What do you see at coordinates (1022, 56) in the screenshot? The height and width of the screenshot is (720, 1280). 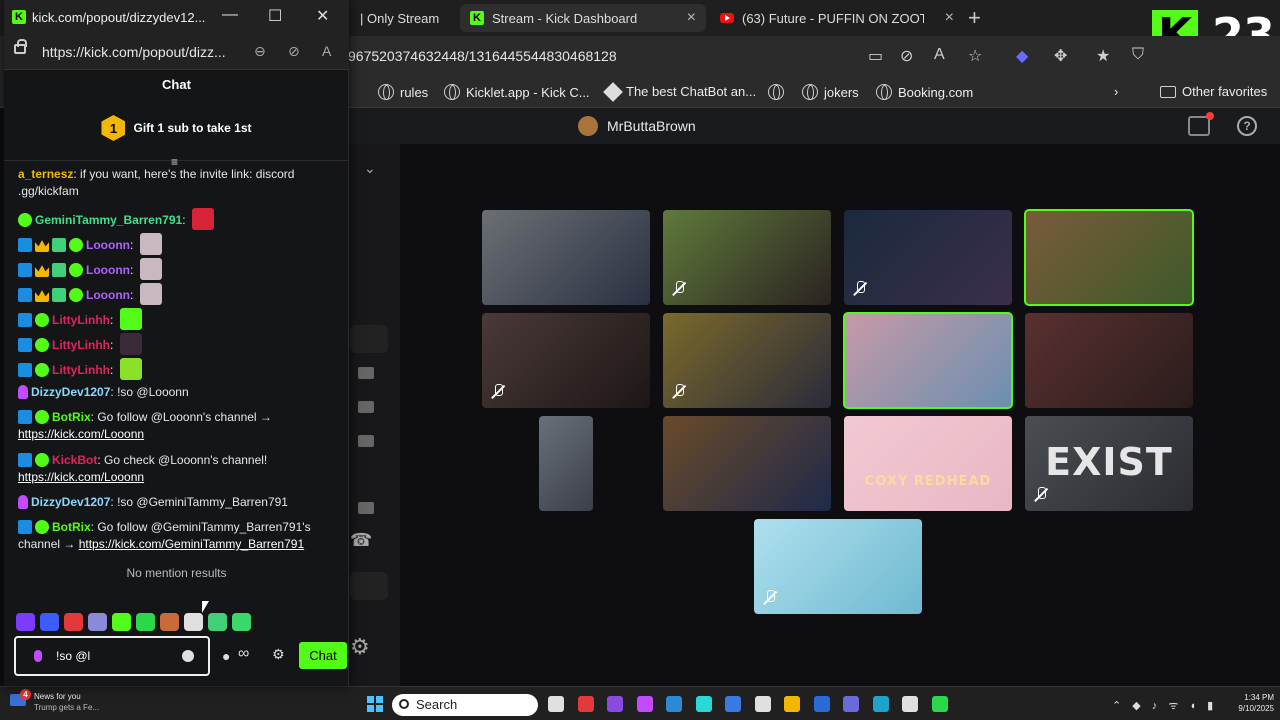 I see `extension-icon: ◆` at bounding box center [1022, 56].